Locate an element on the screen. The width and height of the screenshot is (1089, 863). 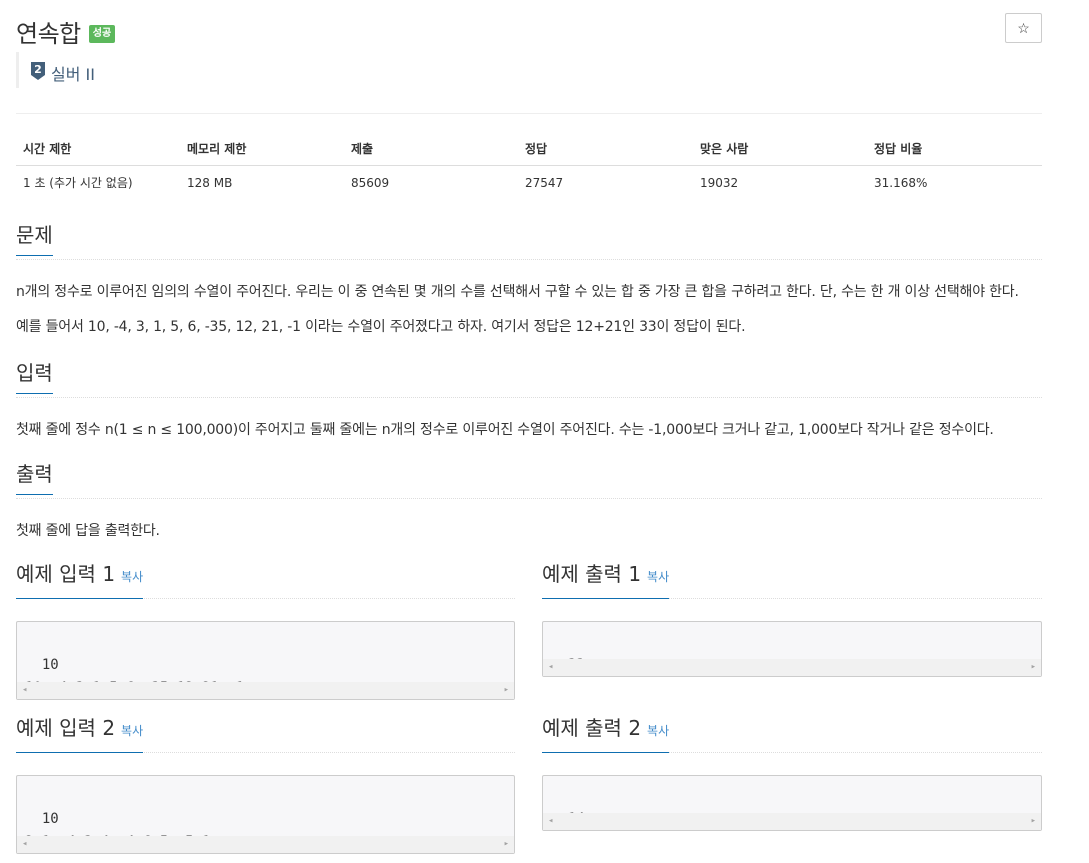
sample-output-1-box: 33 ◂ ▸ is located at coordinates (792, 649).